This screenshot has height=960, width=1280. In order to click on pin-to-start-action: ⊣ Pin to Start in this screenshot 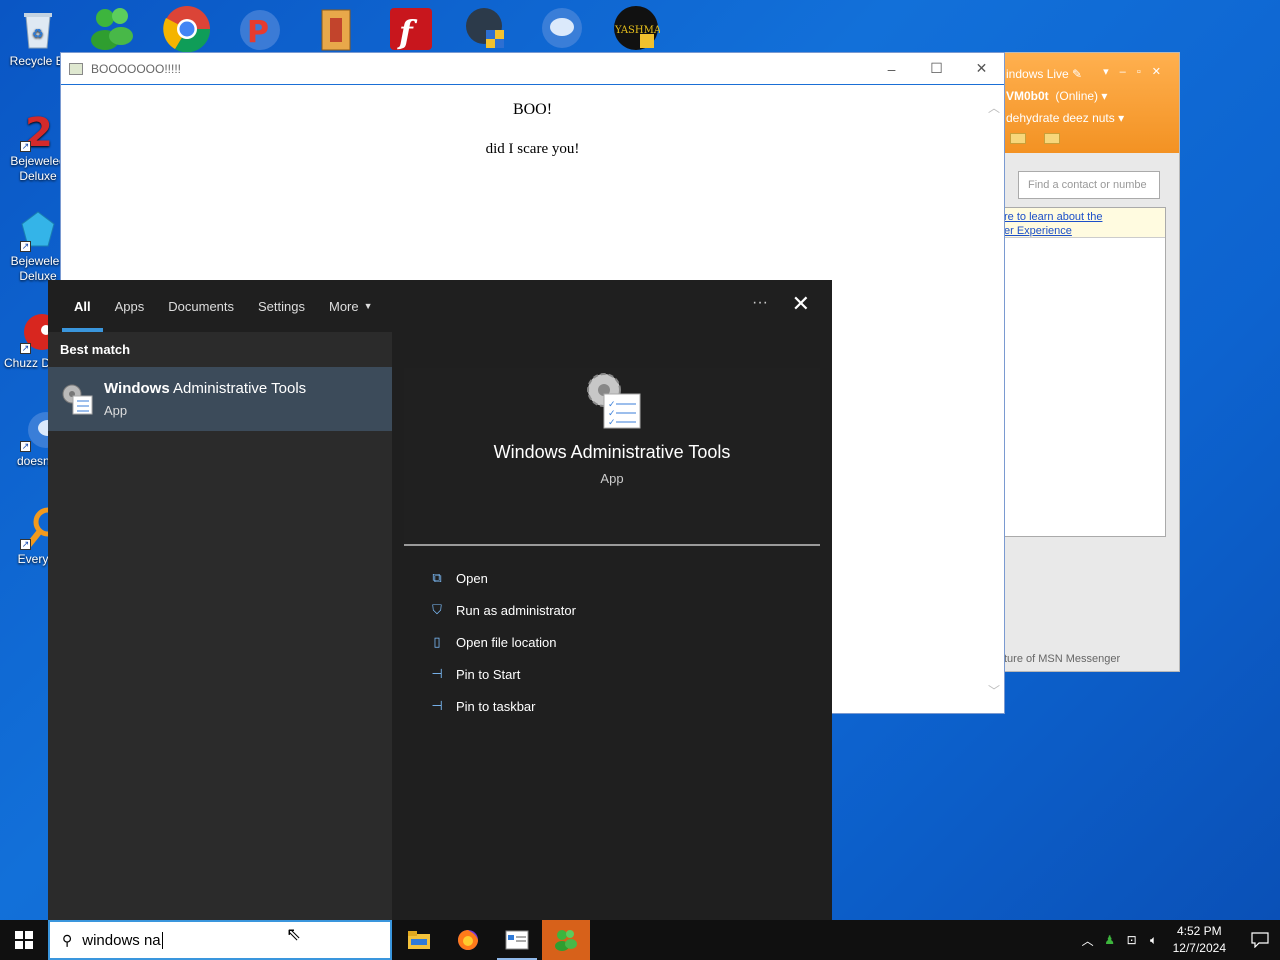, I will do `click(612, 674)`.